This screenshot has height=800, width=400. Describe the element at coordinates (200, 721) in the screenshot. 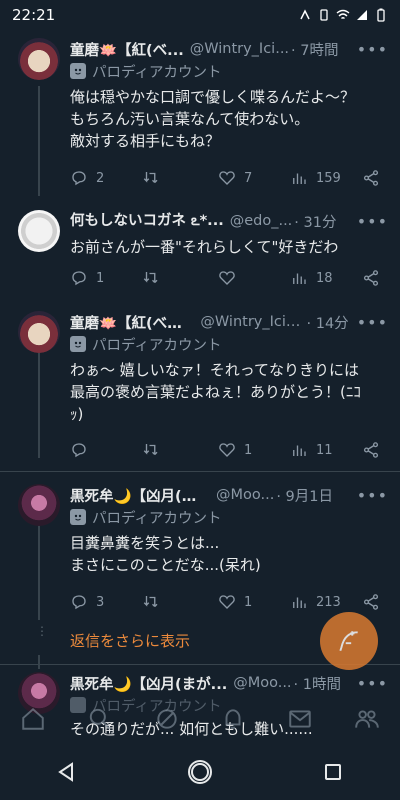

I see `bottom-nav` at that location.